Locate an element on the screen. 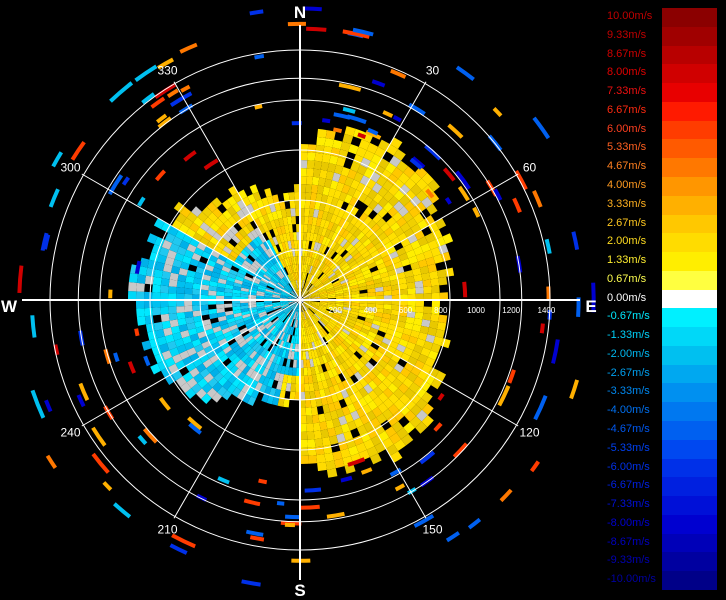  legend-label: -9.33m/s is located at coordinates (628, 560).